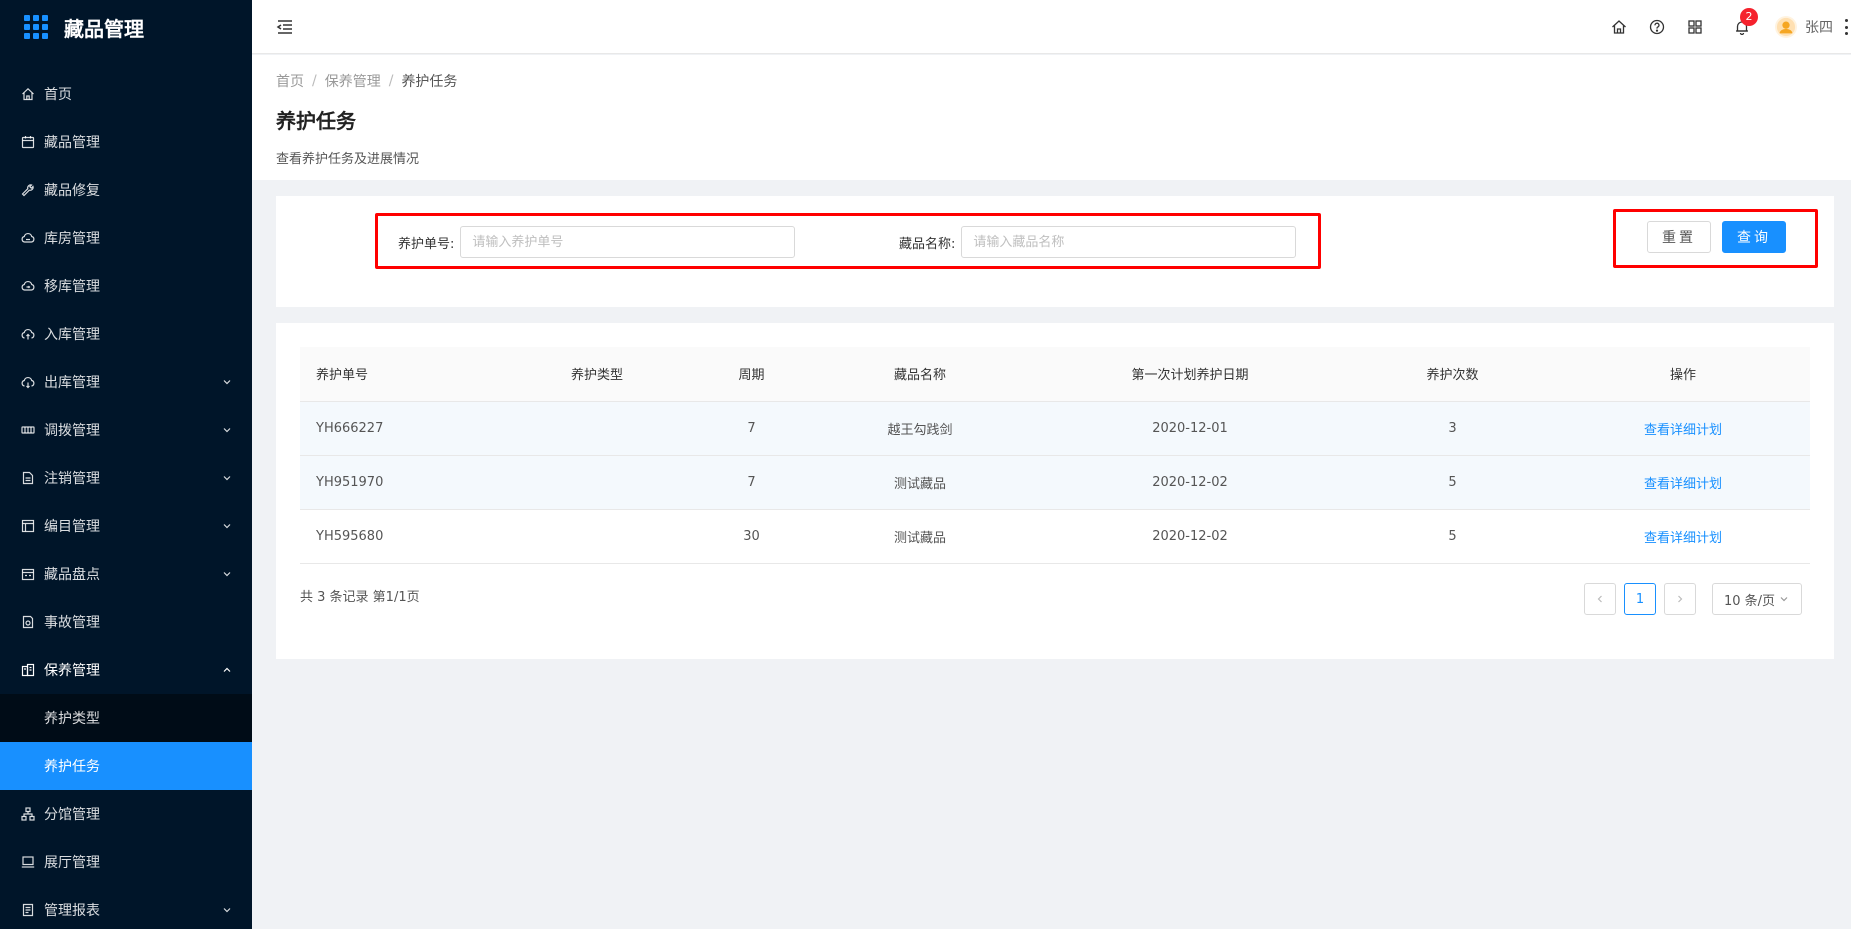  What do you see at coordinates (126, 907) in the screenshot?
I see `sidebar-item-report: 管理报表` at bounding box center [126, 907].